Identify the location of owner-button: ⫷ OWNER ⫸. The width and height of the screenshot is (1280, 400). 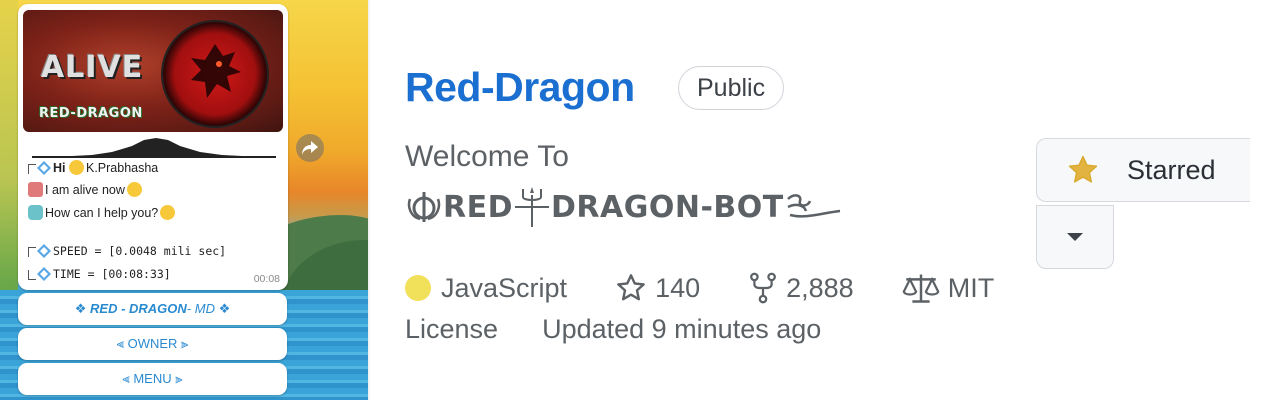
(152, 344).